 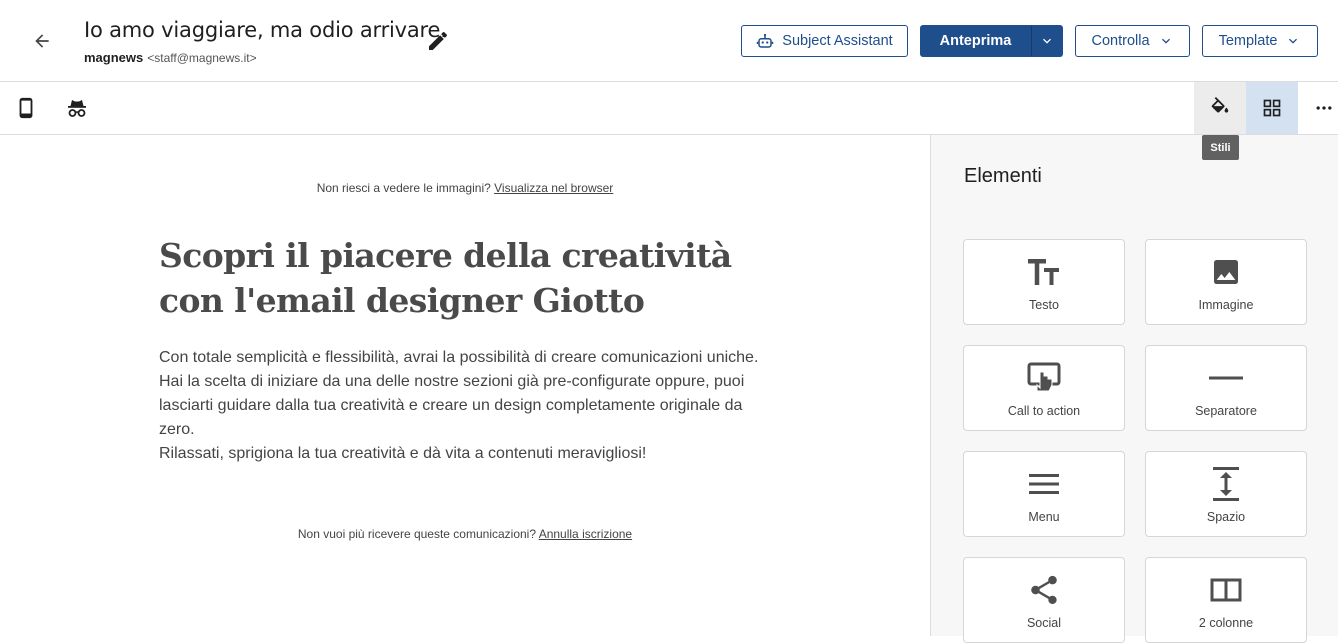 I want to click on template-label: Template, so click(x=1248, y=41).